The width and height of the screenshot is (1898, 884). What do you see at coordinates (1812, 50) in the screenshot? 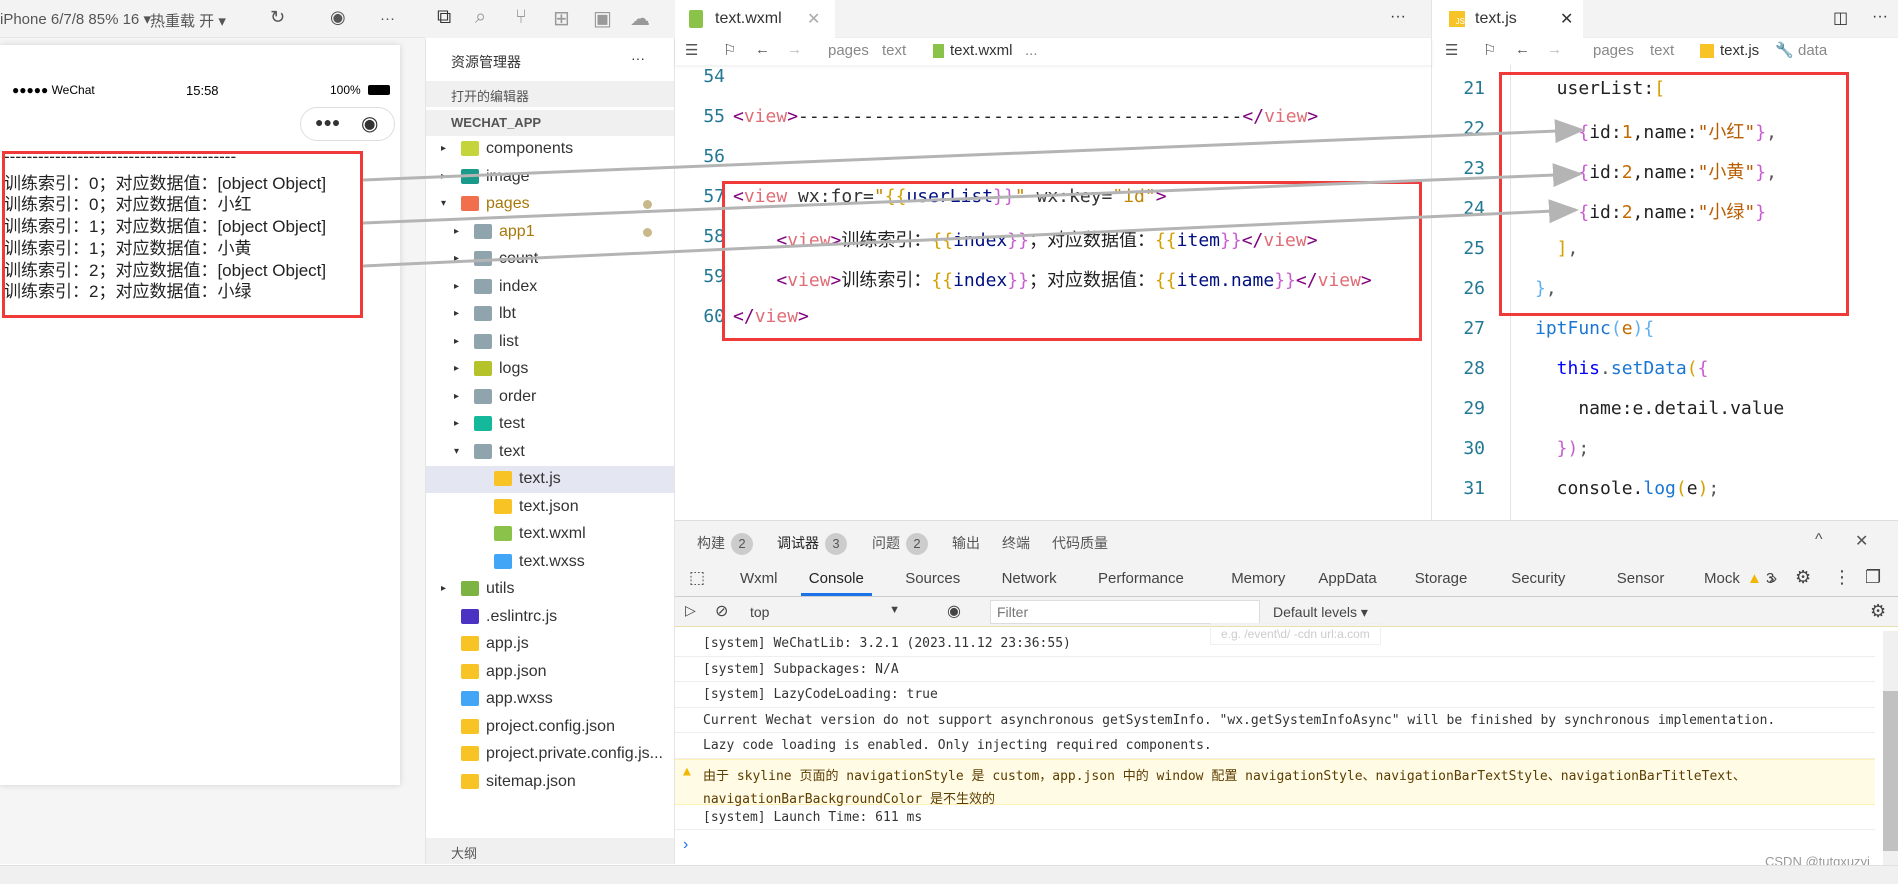
I see `crumb-item: data` at bounding box center [1812, 50].